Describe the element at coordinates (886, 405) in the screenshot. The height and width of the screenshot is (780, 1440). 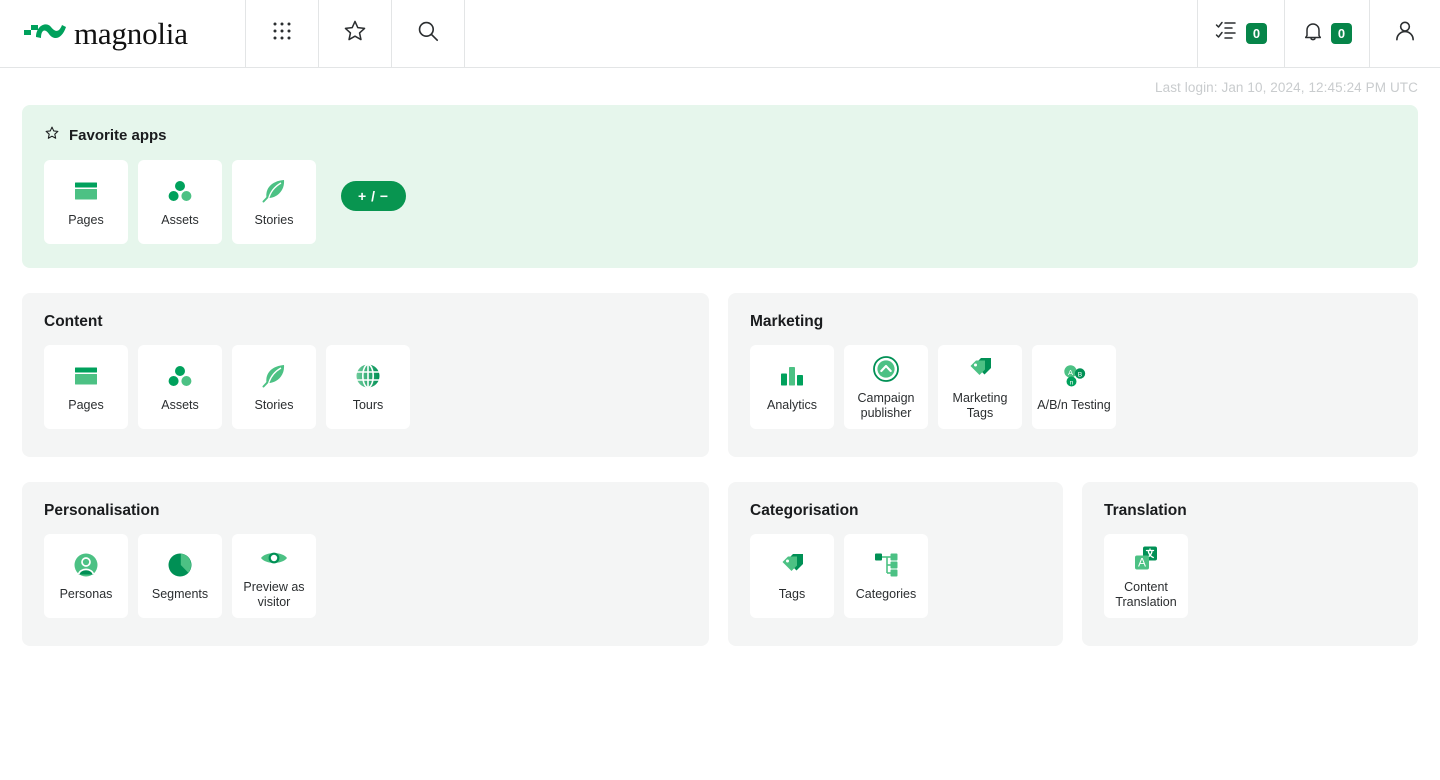
I see `app-tile-label: Campaign publisher` at that location.